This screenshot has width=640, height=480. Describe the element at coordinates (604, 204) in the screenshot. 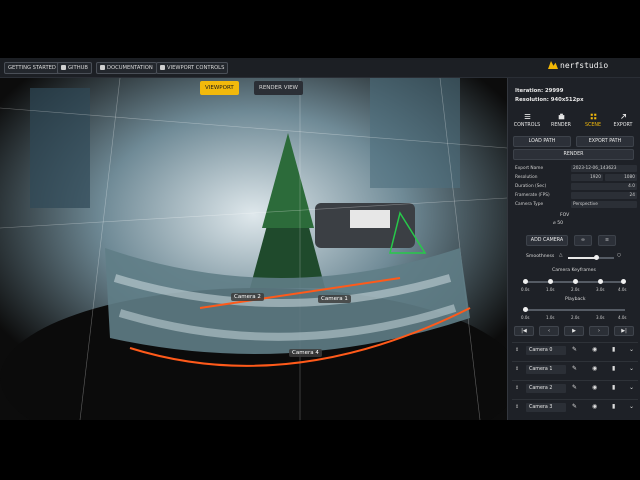

I see `camera-type-select: Perspective` at that location.